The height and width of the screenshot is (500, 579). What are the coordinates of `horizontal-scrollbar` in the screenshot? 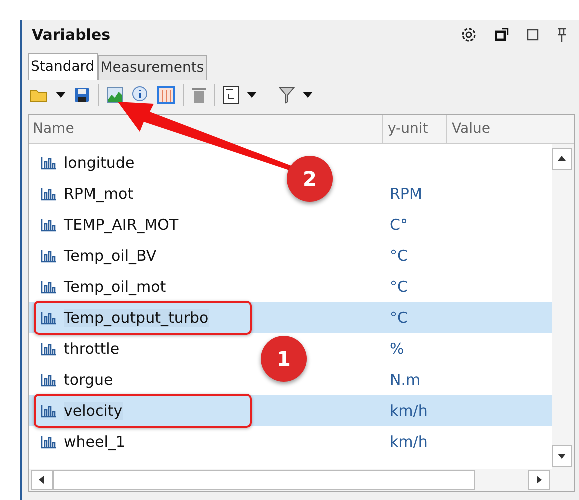 It's located at (301, 480).